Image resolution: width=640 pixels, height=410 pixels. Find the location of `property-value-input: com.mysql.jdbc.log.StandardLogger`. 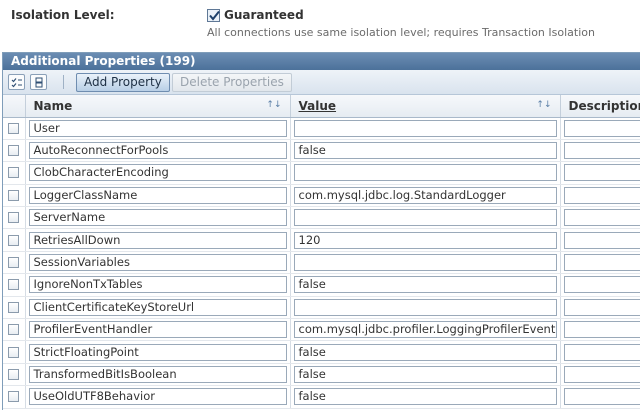

property-value-input: com.mysql.jdbc.log.StandardLogger is located at coordinates (425, 195).